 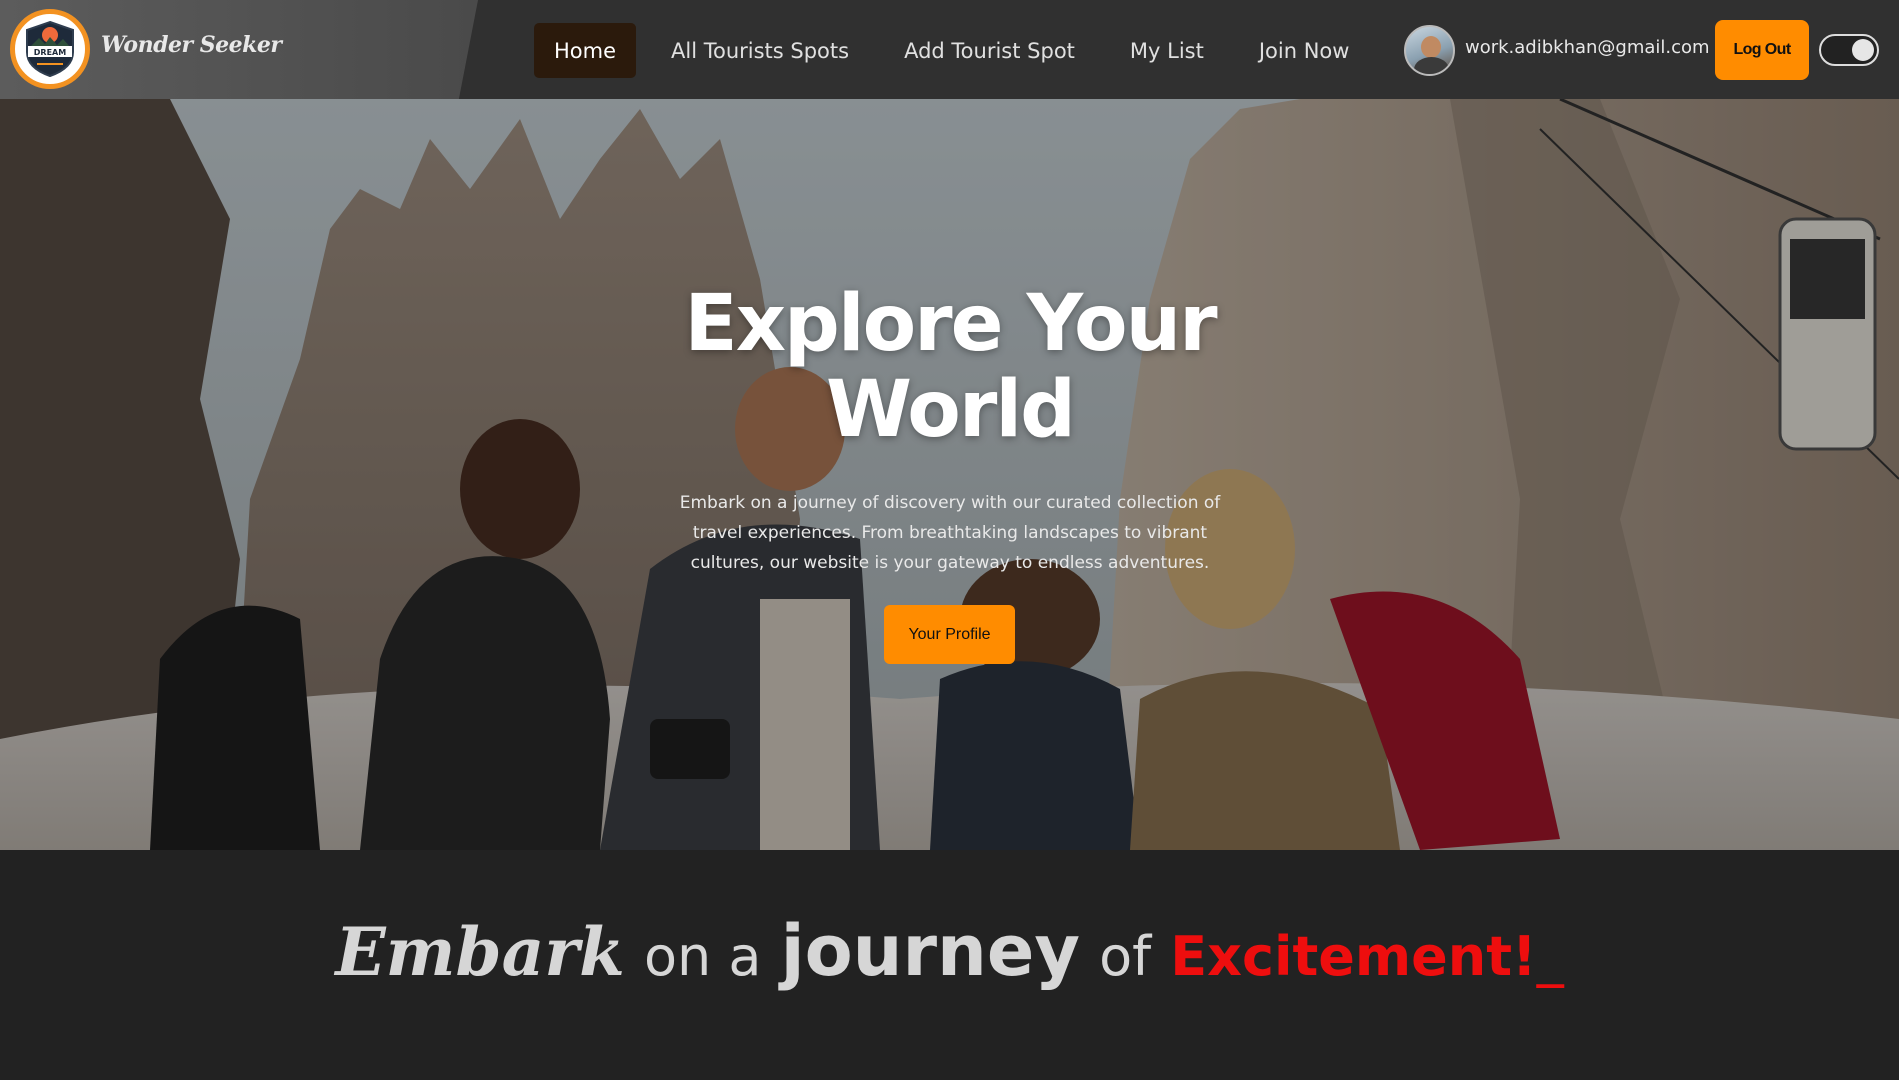 What do you see at coordinates (1849, 50) in the screenshot?
I see `theme-toggle` at bounding box center [1849, 50].